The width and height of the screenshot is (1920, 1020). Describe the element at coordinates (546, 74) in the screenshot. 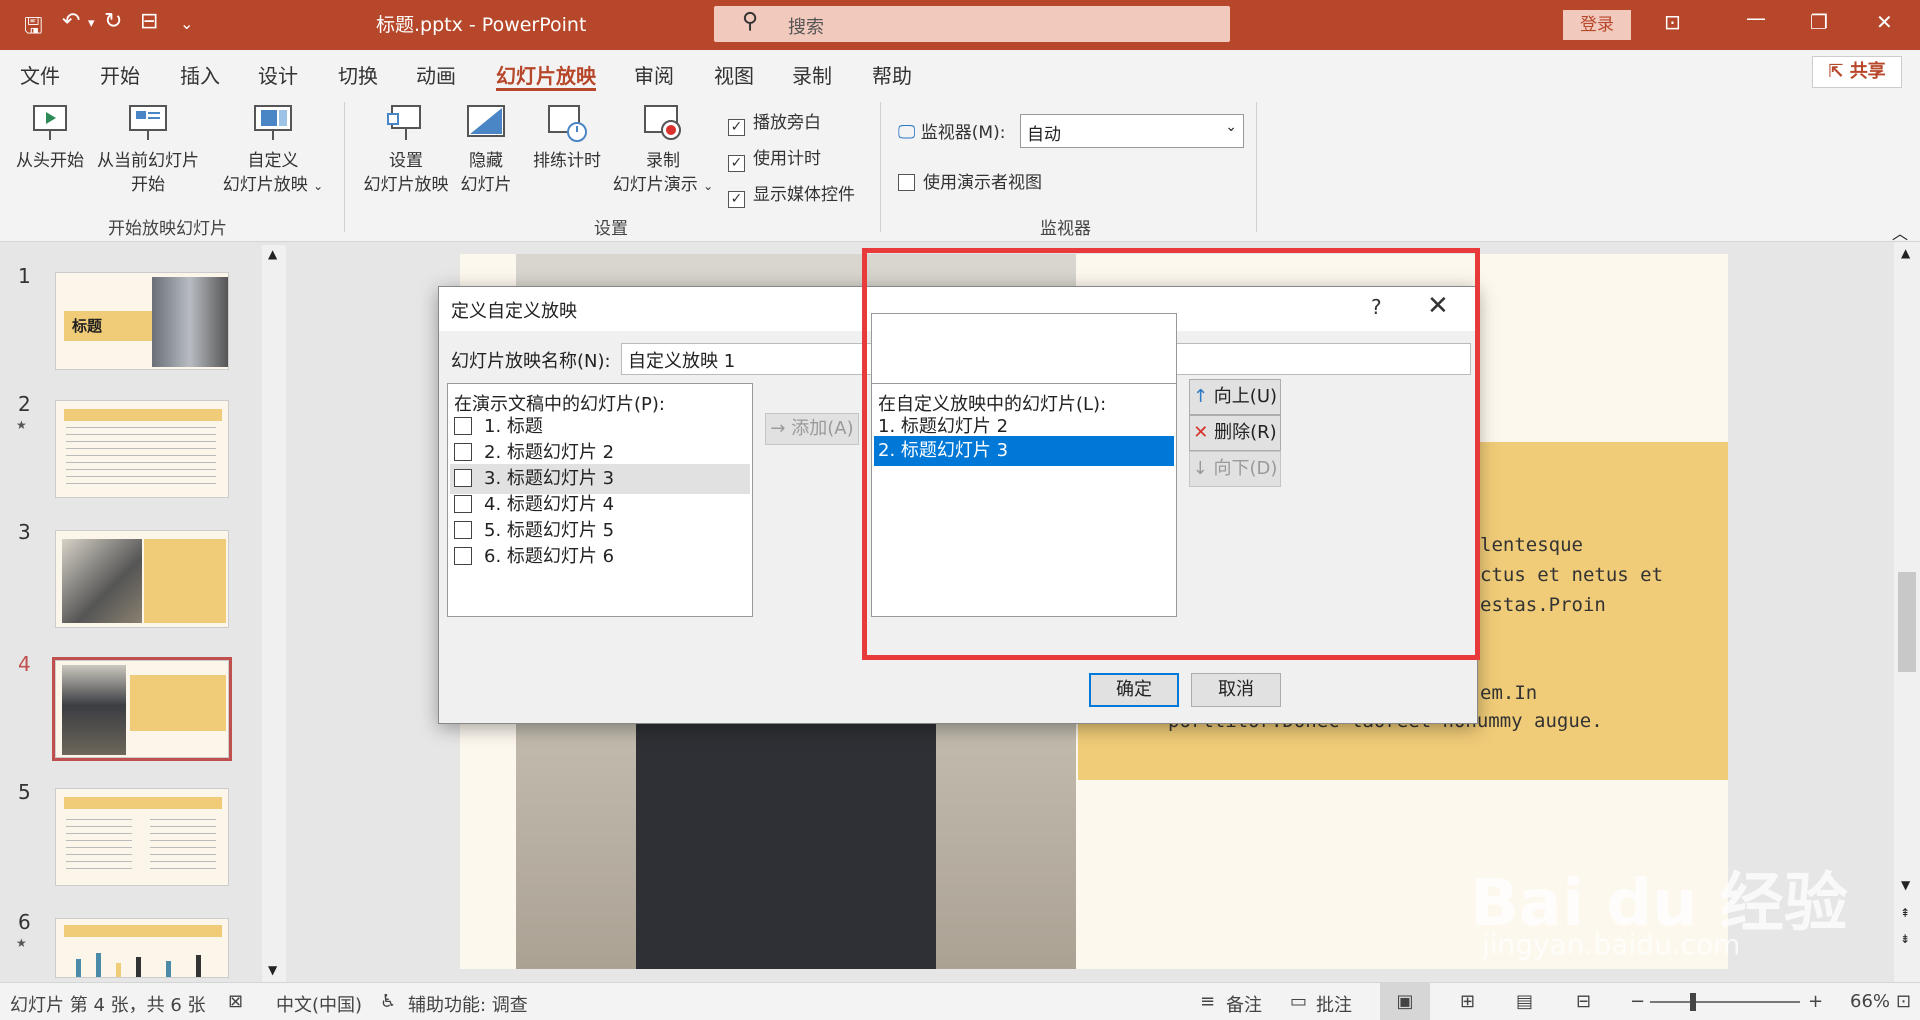

I see `tab-slideshow: 幻灯片放映` at that location.